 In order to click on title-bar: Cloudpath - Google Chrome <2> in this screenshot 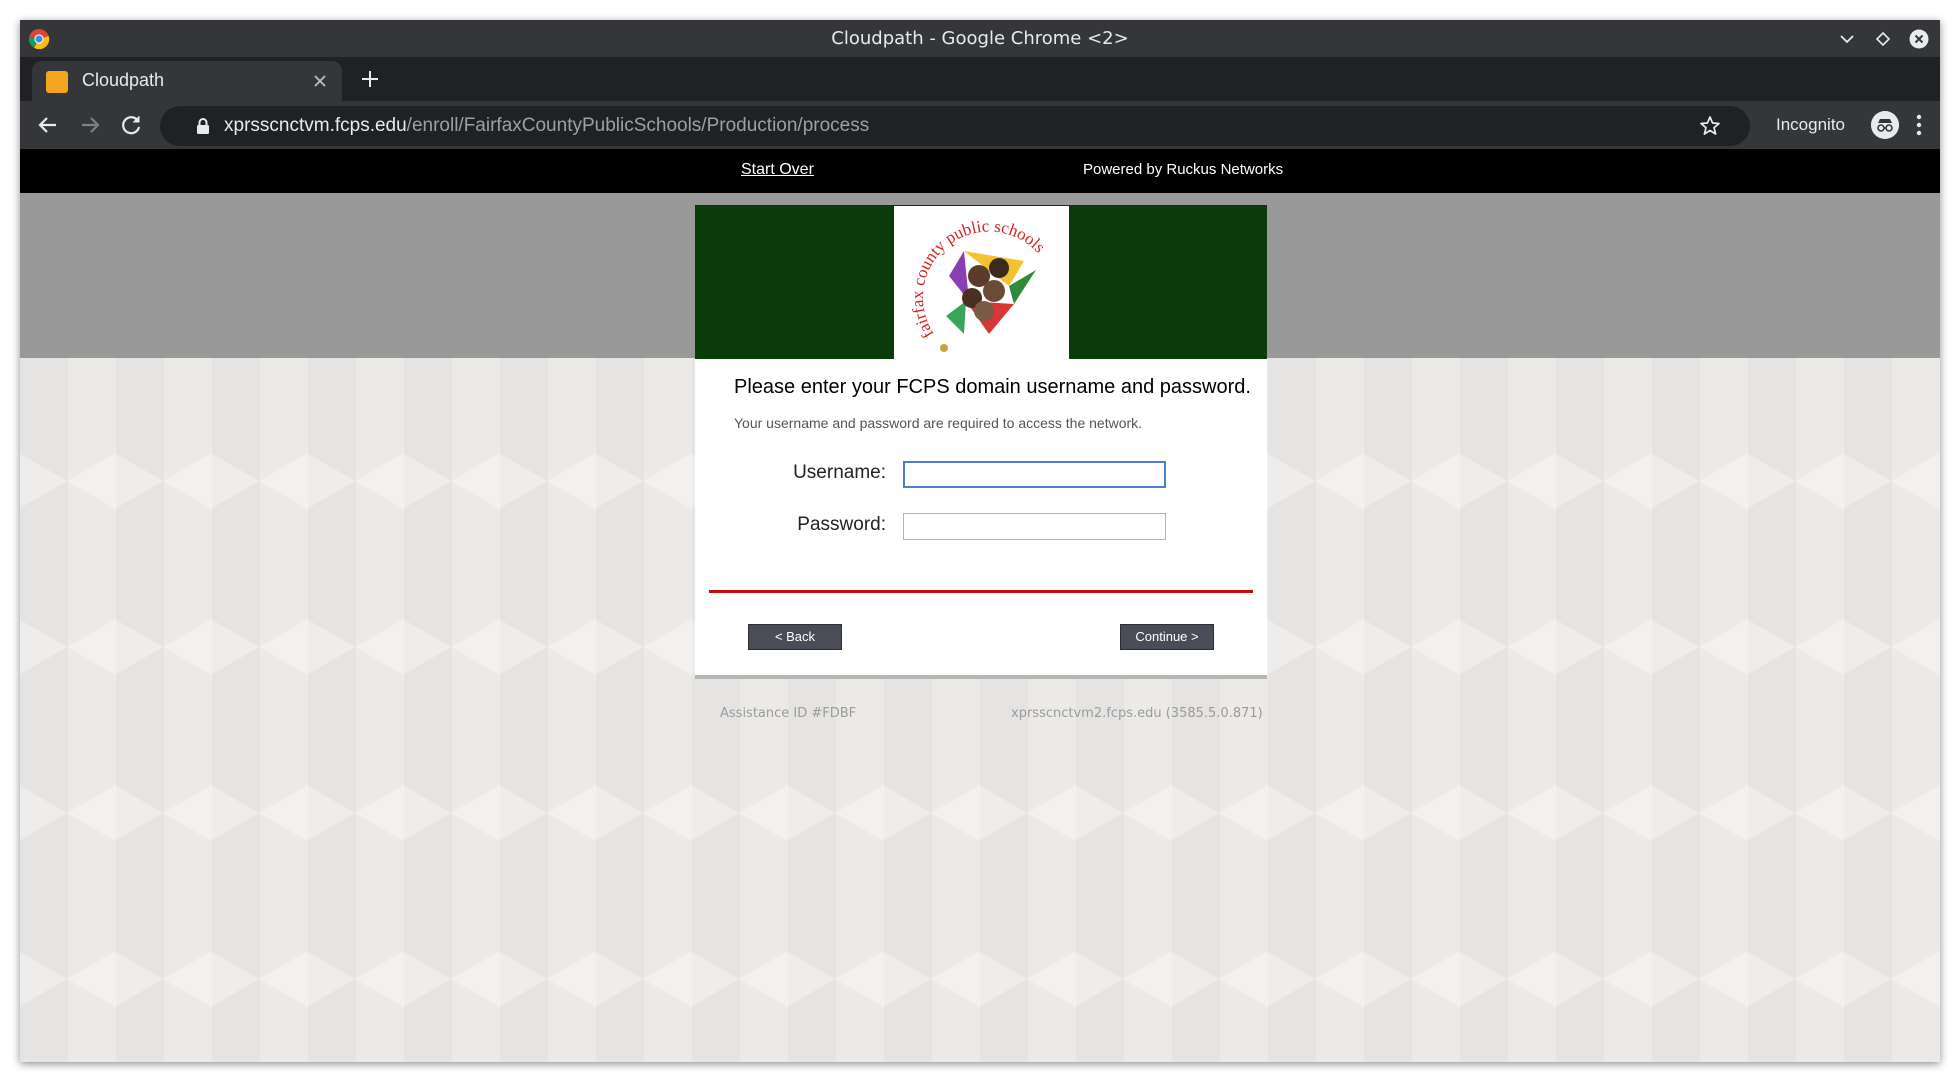, I will do `click(980, 38)`.